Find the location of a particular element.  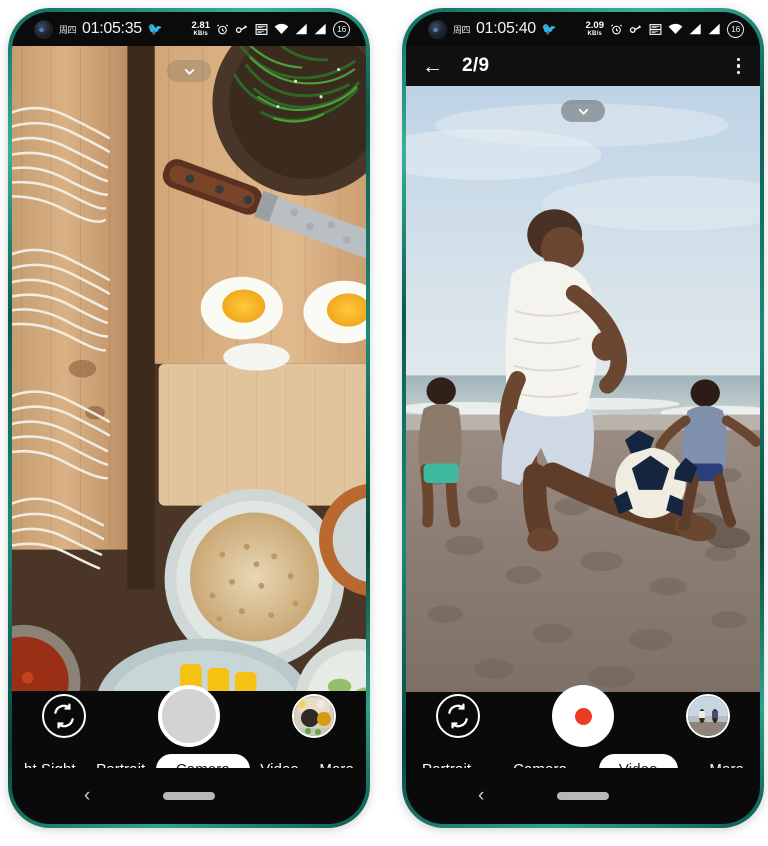

network-speed-value: 2.81 is located at coordinates (201, 26).